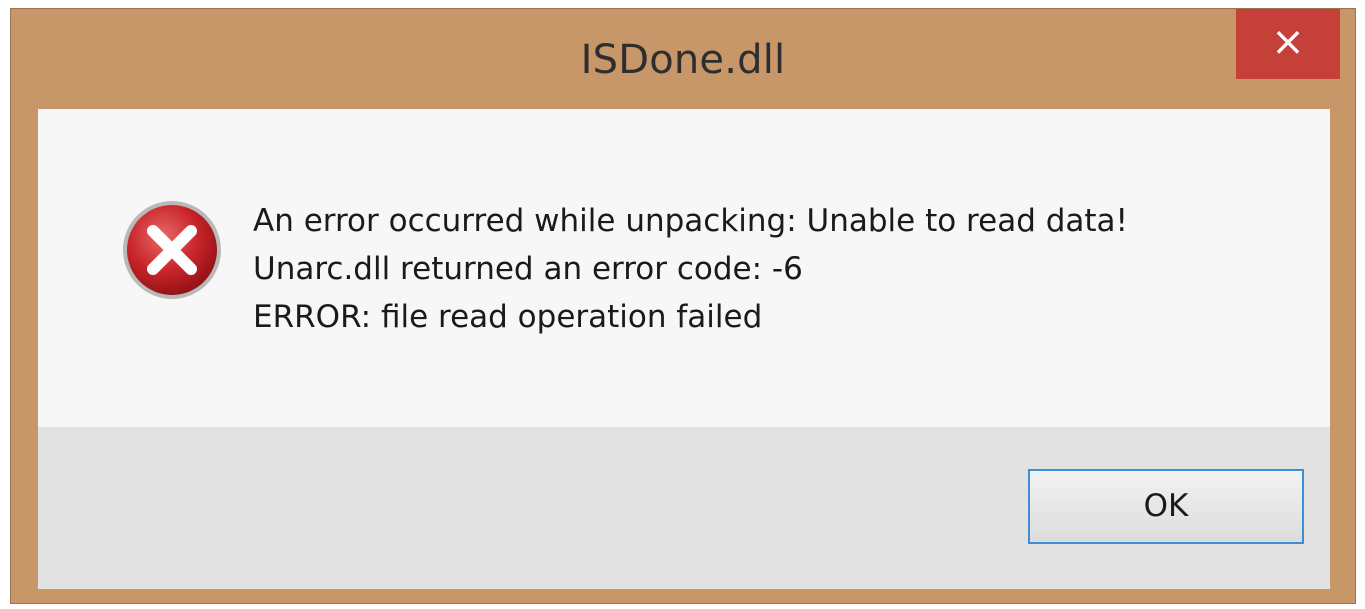 The height and width of the screenshot is (609, 1365). What do you see at coordinates (172, 250) in the screenshot?
I see `error-icon` at bounding box center [172, 250].